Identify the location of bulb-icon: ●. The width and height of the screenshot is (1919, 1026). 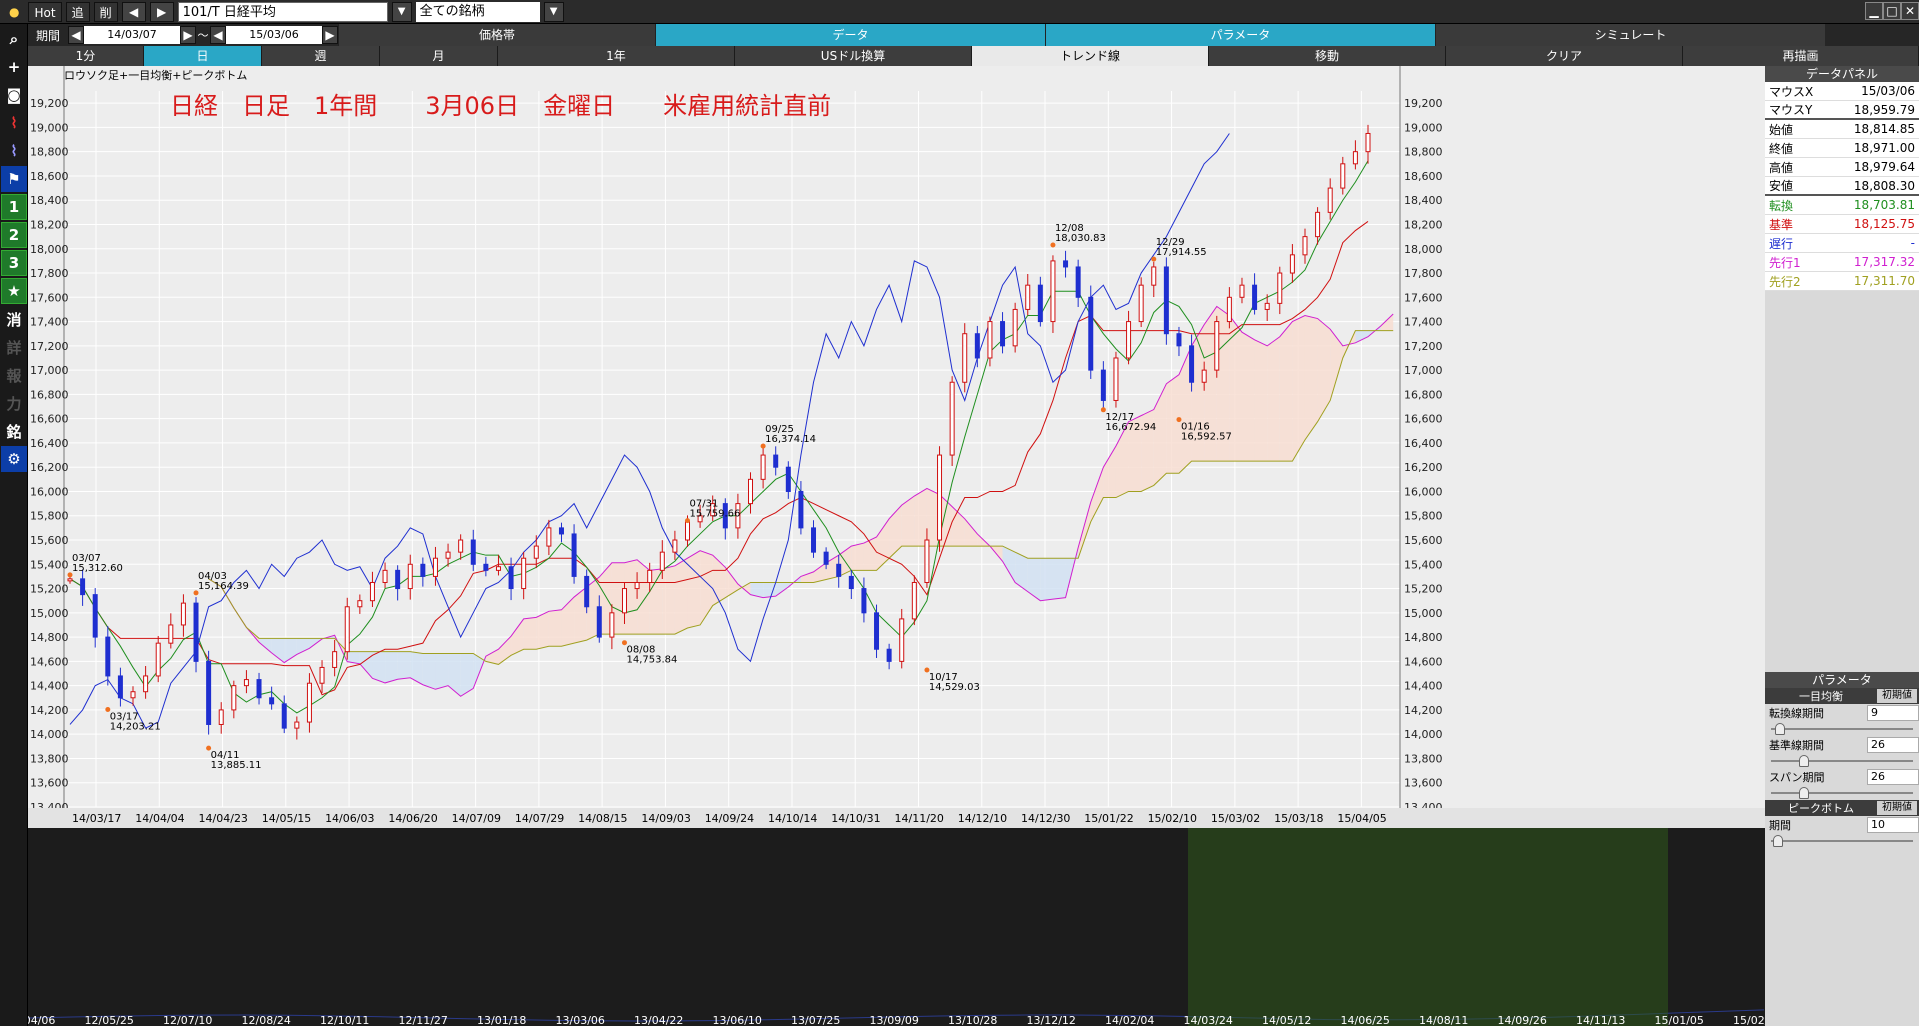
(14, 12).